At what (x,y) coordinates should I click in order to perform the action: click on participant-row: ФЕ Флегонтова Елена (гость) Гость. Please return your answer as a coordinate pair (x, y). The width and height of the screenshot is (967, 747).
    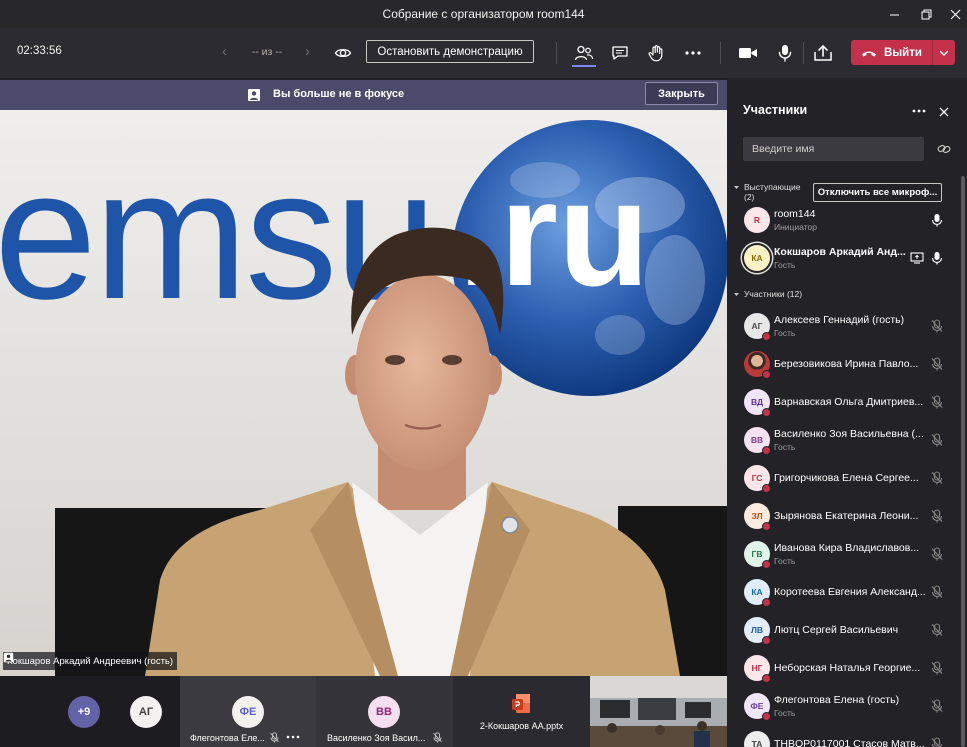
    Looking at the image, I should click on (843, 706).